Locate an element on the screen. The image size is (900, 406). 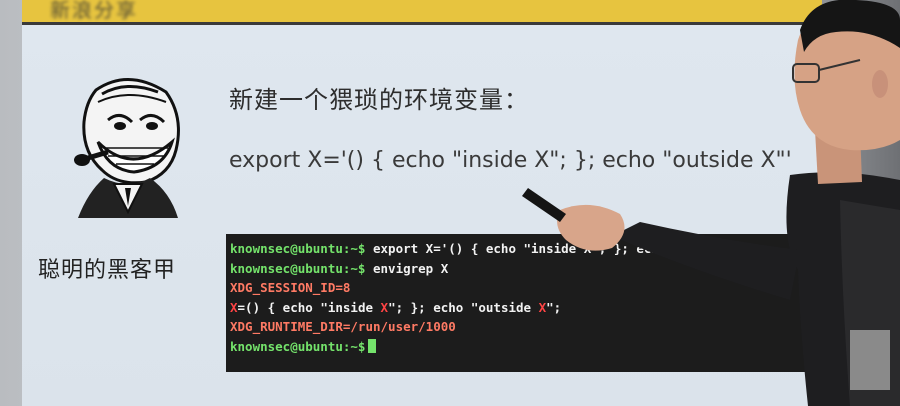
meme-caption: 聪明的黑客甲 is located at coordinates (107, 270).